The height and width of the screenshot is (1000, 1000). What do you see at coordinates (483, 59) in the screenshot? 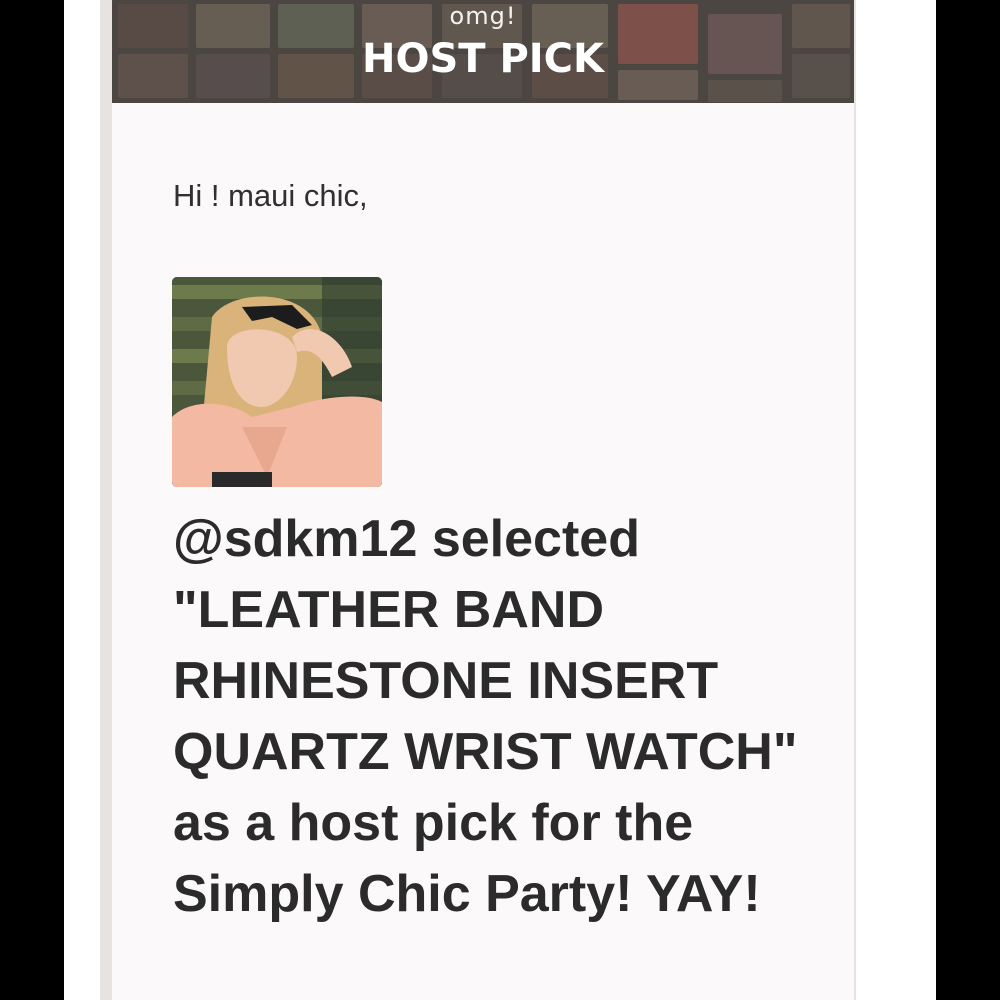
I see `banner-title: HOST PICK` at bounding box center [483, 59].